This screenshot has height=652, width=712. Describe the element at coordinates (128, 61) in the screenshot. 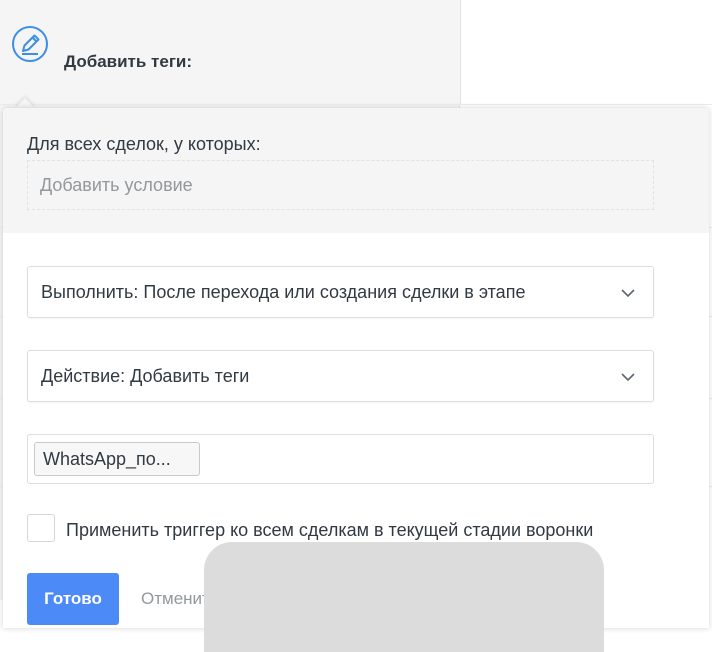

I see `trigger-title: Добавить теги:` at that location.